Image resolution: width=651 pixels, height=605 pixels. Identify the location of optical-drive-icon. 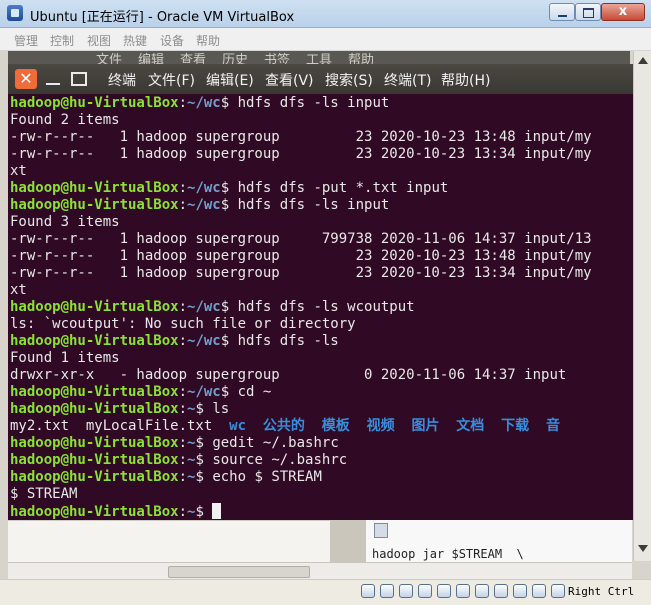
(387, 591).